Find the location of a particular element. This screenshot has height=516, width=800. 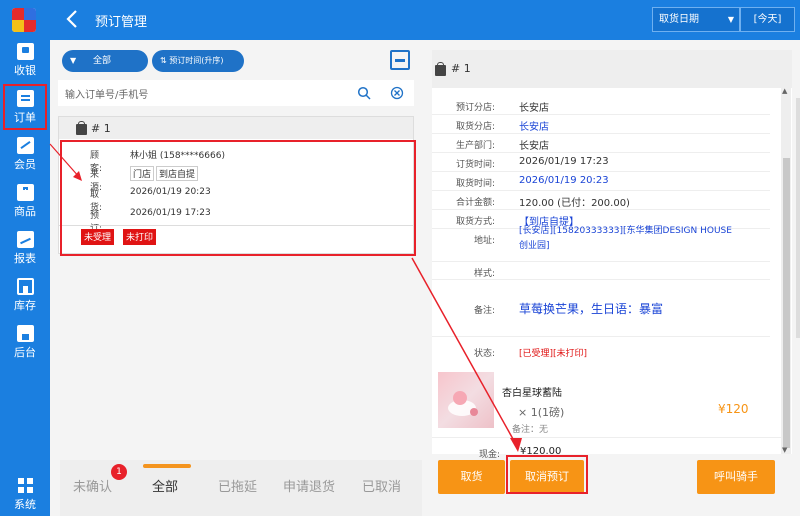

detail-row-status: 状态: [已受理][未打印] is located at coordinates (601, 351).